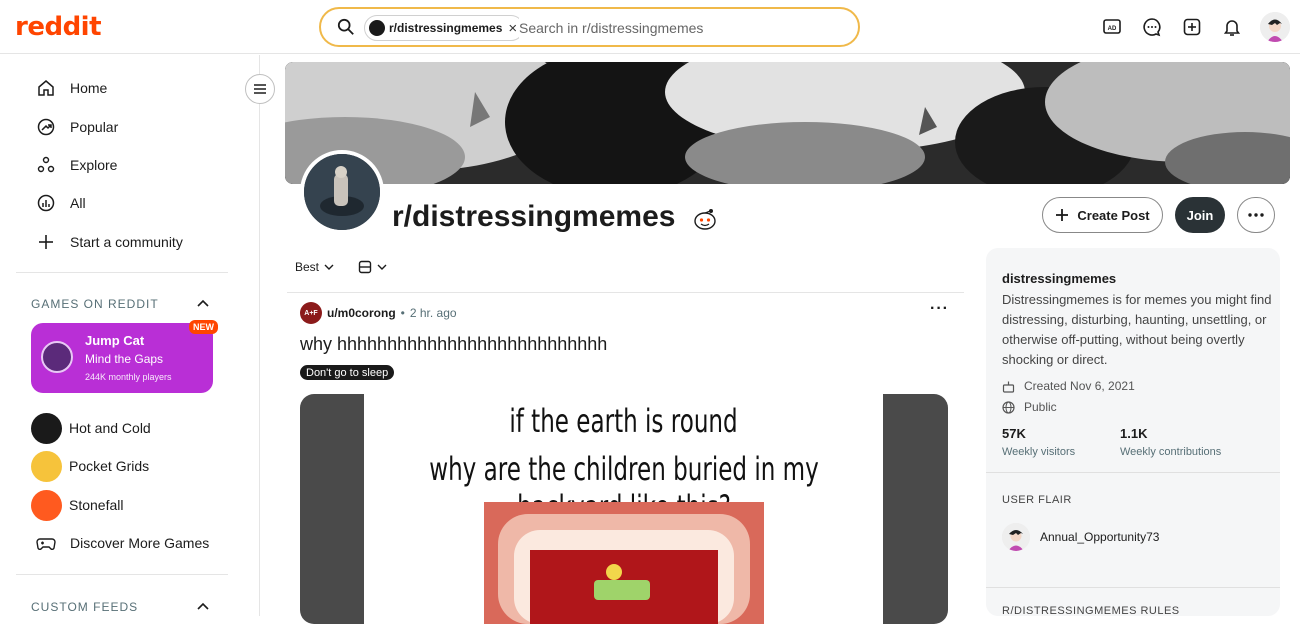  Describe the element at coordinates (58, 27) in the screenshot. I see `reddit-logo: reddit` at that location.